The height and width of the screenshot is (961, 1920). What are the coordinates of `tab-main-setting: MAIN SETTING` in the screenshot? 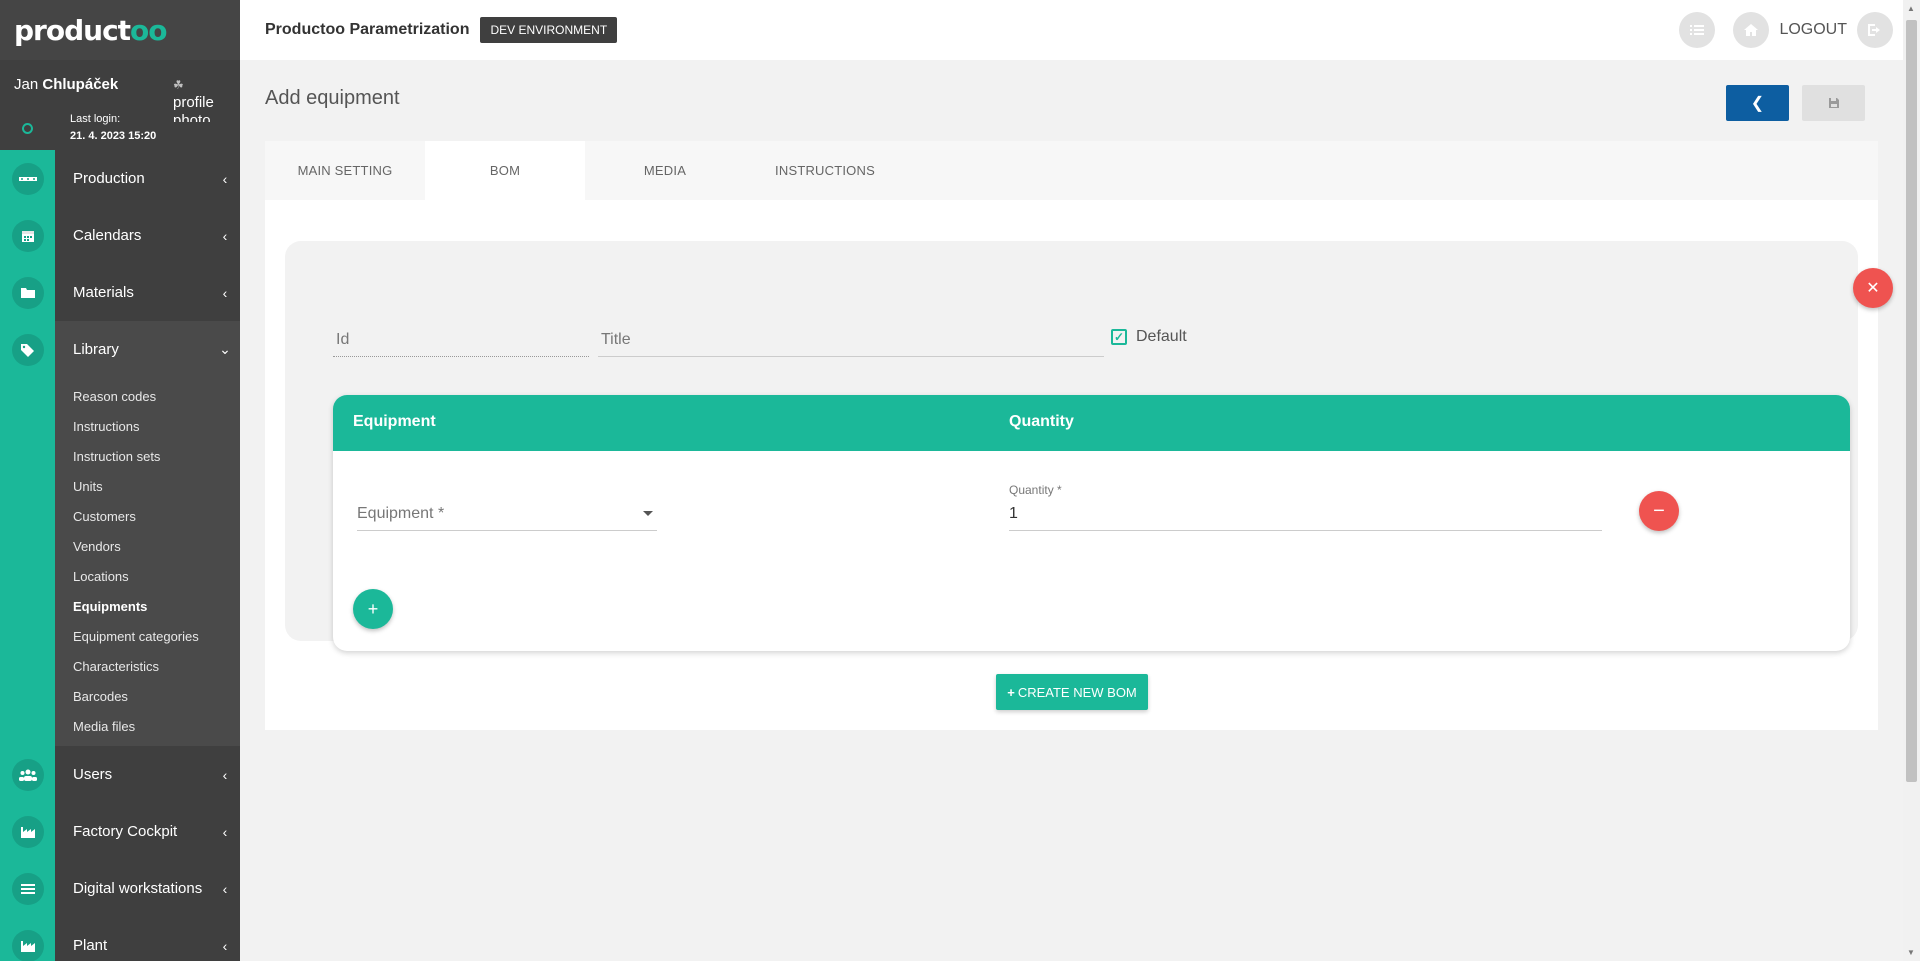 It's located at (345, 170).